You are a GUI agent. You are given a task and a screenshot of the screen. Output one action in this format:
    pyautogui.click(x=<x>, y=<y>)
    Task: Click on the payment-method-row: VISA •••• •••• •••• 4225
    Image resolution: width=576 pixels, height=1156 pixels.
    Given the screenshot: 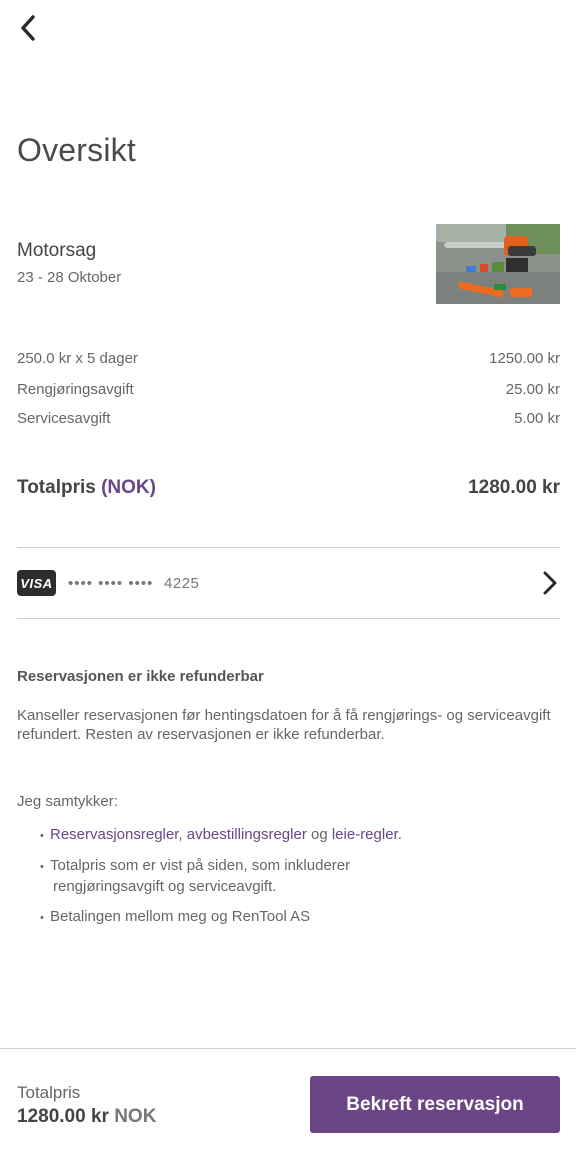 What is the action you would take?
    pyautogui.click(x=288, y=583)
    